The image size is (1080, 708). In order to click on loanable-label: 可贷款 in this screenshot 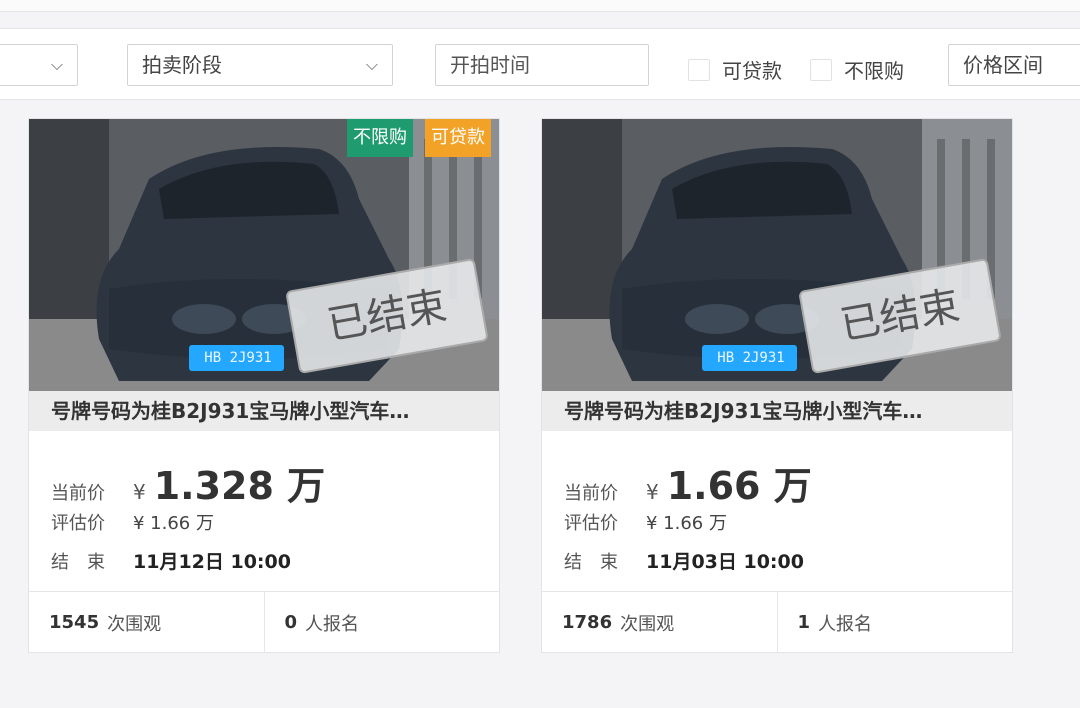, I will do `click(752, 71)`.